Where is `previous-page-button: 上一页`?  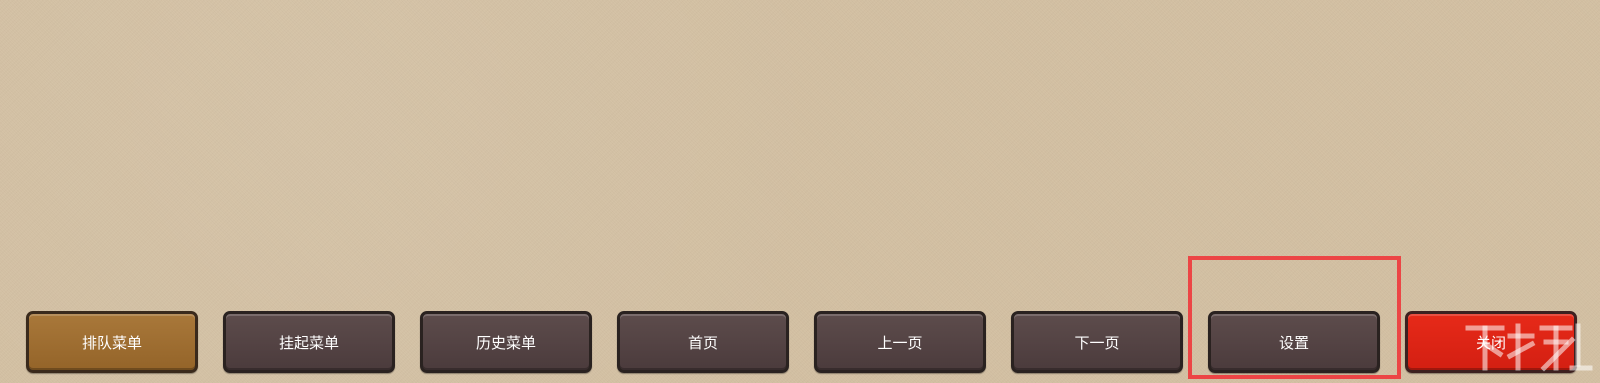
previous-page-button: 上一页 is located at coordinates (900, 342).